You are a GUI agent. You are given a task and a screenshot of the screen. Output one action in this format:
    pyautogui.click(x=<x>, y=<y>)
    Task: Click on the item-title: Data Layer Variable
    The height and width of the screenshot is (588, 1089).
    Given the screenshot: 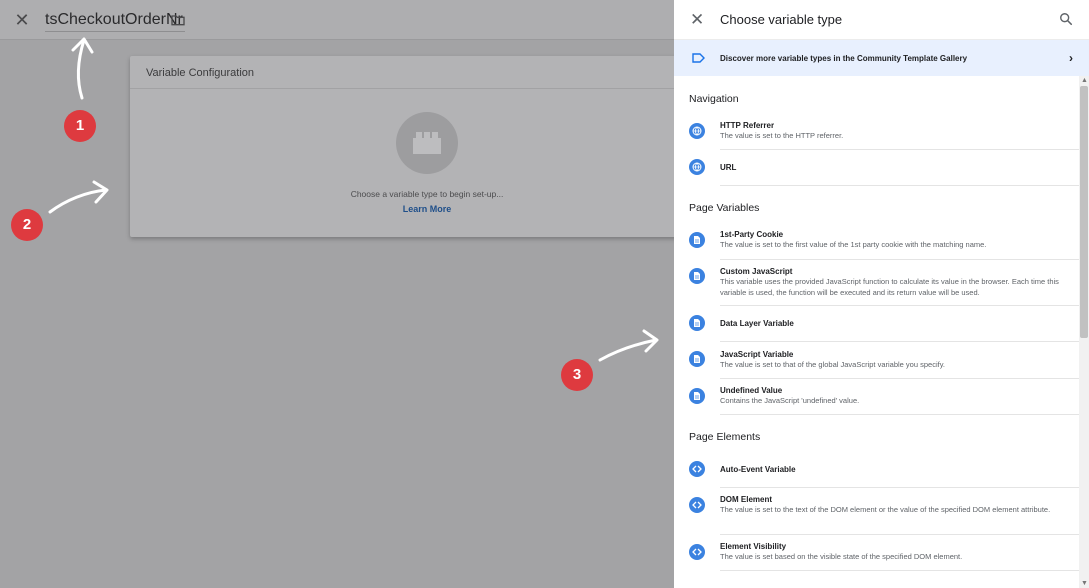 What is the action you would take?
    pyautogui.click(x=757, y=323)
    